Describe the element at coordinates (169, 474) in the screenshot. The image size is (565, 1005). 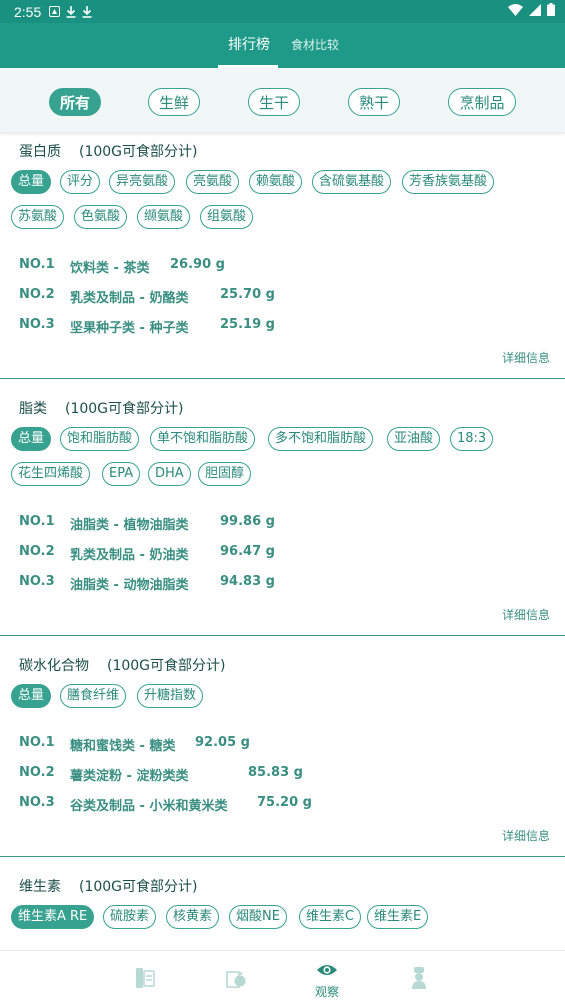
I see `nutrient-chip: DHA` at that location.